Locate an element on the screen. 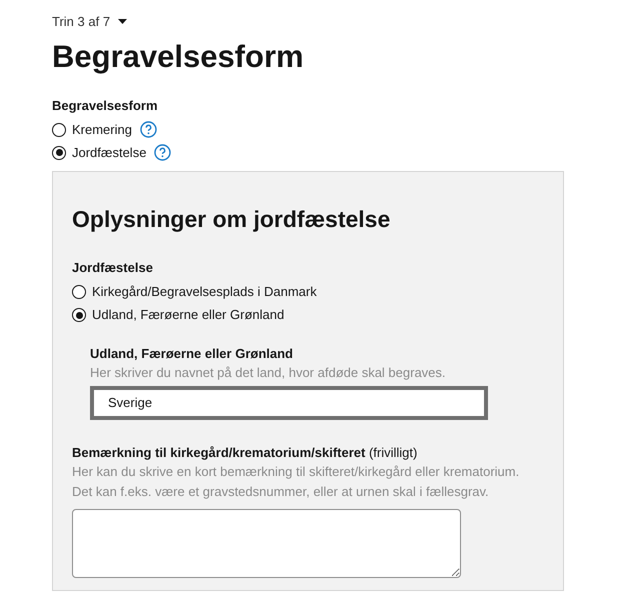  field-label: Bemærkning til kirkegård/krematorium/skifteret (frivilligt) is located at coordinates (245, 453).